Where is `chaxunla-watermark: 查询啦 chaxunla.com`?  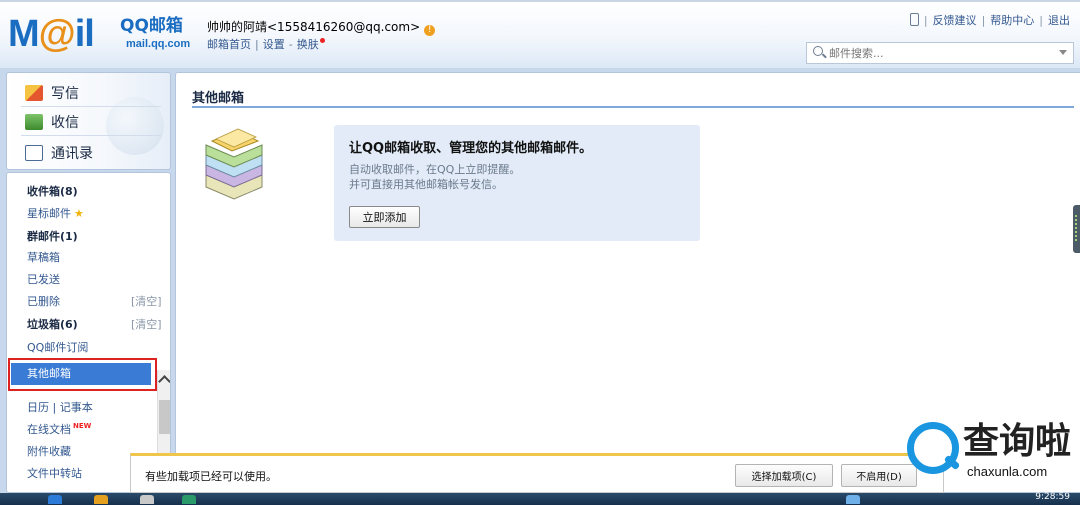 chaxunla-watermark: 查询啦 chaxunla.com is located at coordinates (991, 453).